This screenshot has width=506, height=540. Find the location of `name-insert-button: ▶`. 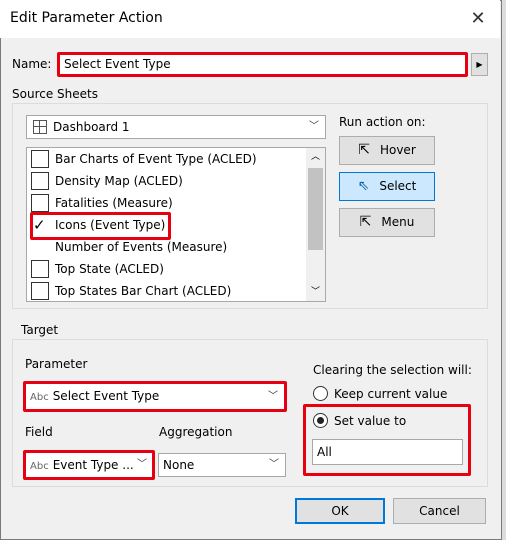

name-insert-button: ▶ is located at coordinates (479, 64).